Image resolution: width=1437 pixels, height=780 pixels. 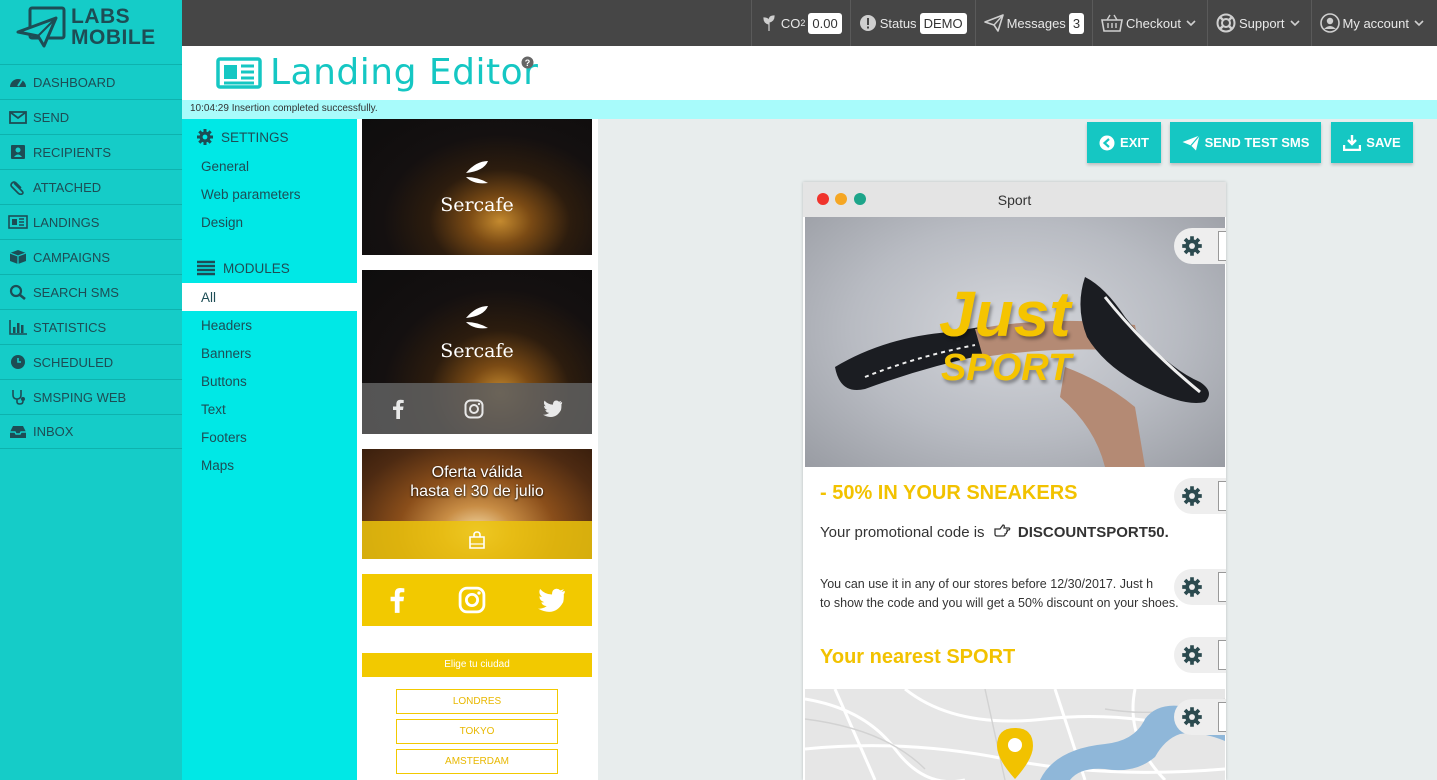 I want to click on sidebar-item-inbox: INBOX, so click(x=91, y=431).